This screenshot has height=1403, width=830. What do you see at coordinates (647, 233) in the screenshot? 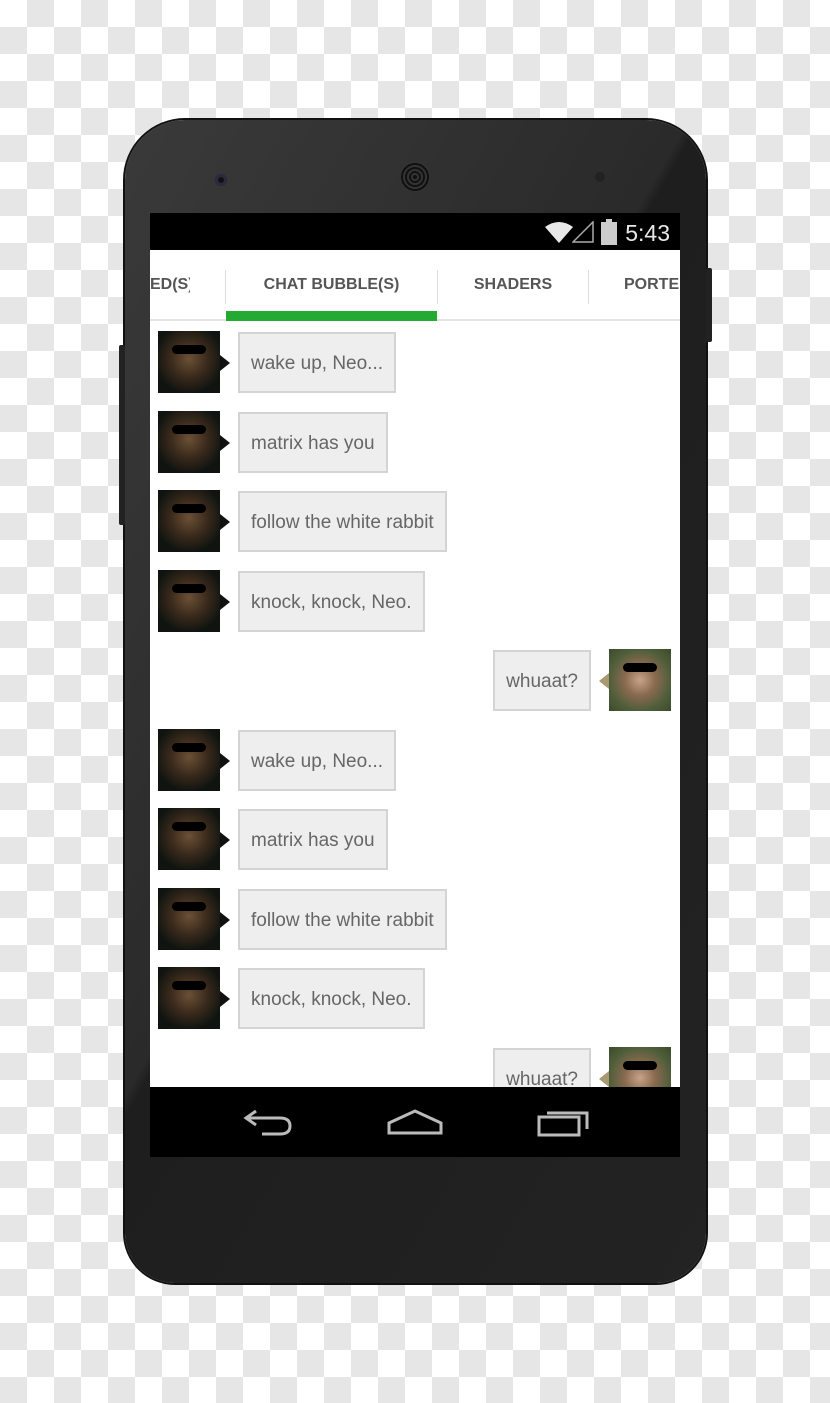
I see `clock: 5:43` at bounding box center [647, 233].